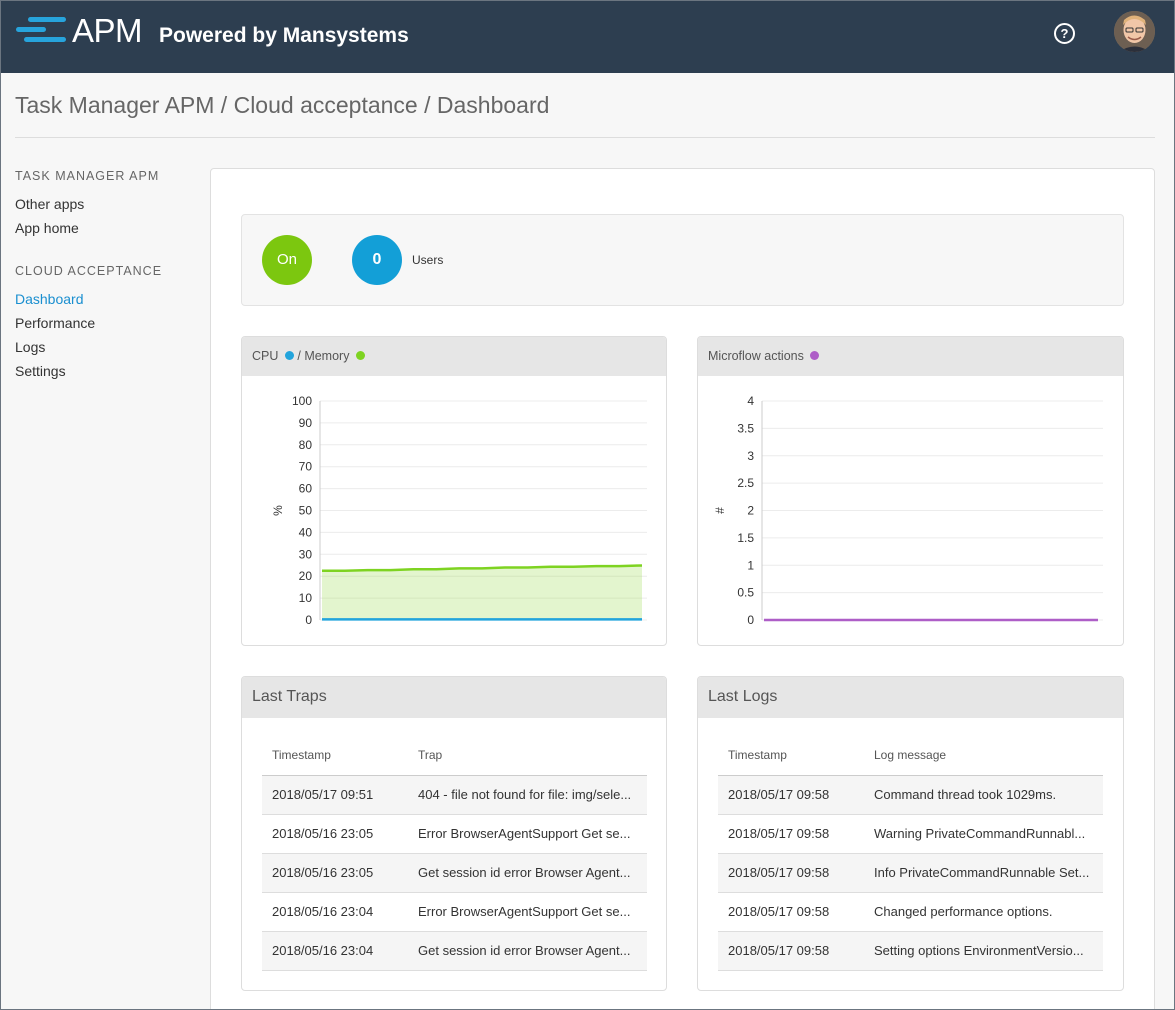 This screenshot has height=1010, width=1175. What do you see at coordinates (459, 510) in the screenshot?
I see `cpu-memory-chart: 1009080706050403020100%` at bounding box center [459, 510].